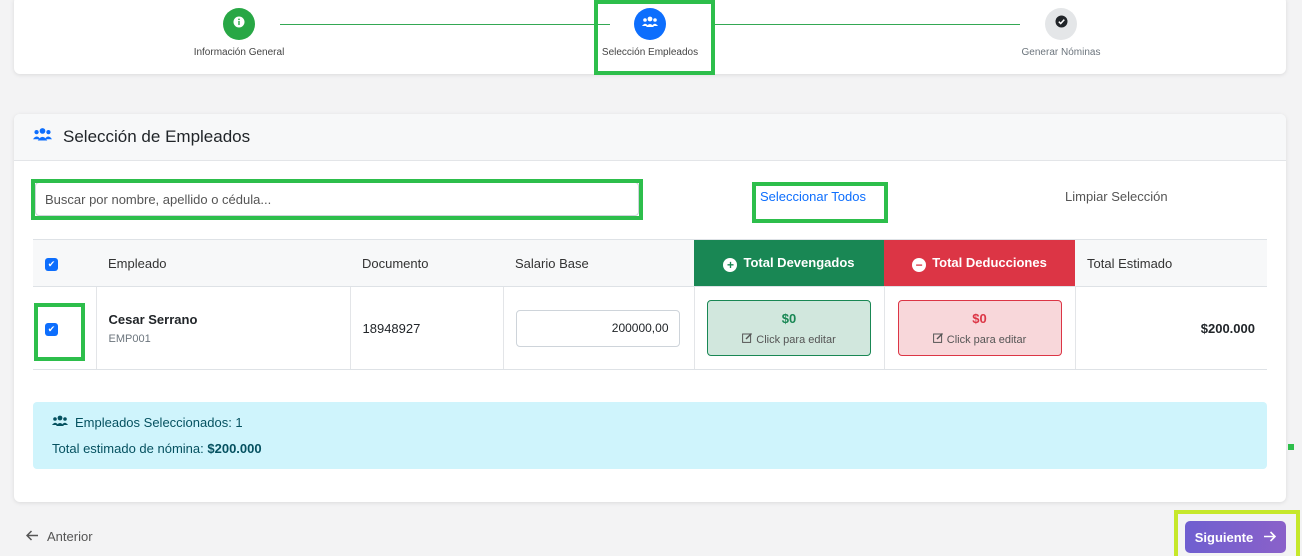  I want to click on base-salary-cell, so click(599, 328).